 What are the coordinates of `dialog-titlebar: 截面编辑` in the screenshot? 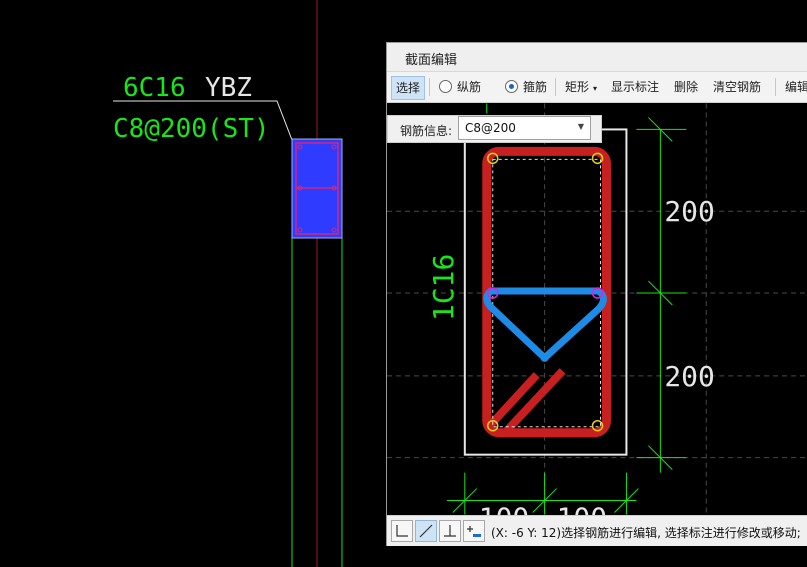 It's located at (597, 57).